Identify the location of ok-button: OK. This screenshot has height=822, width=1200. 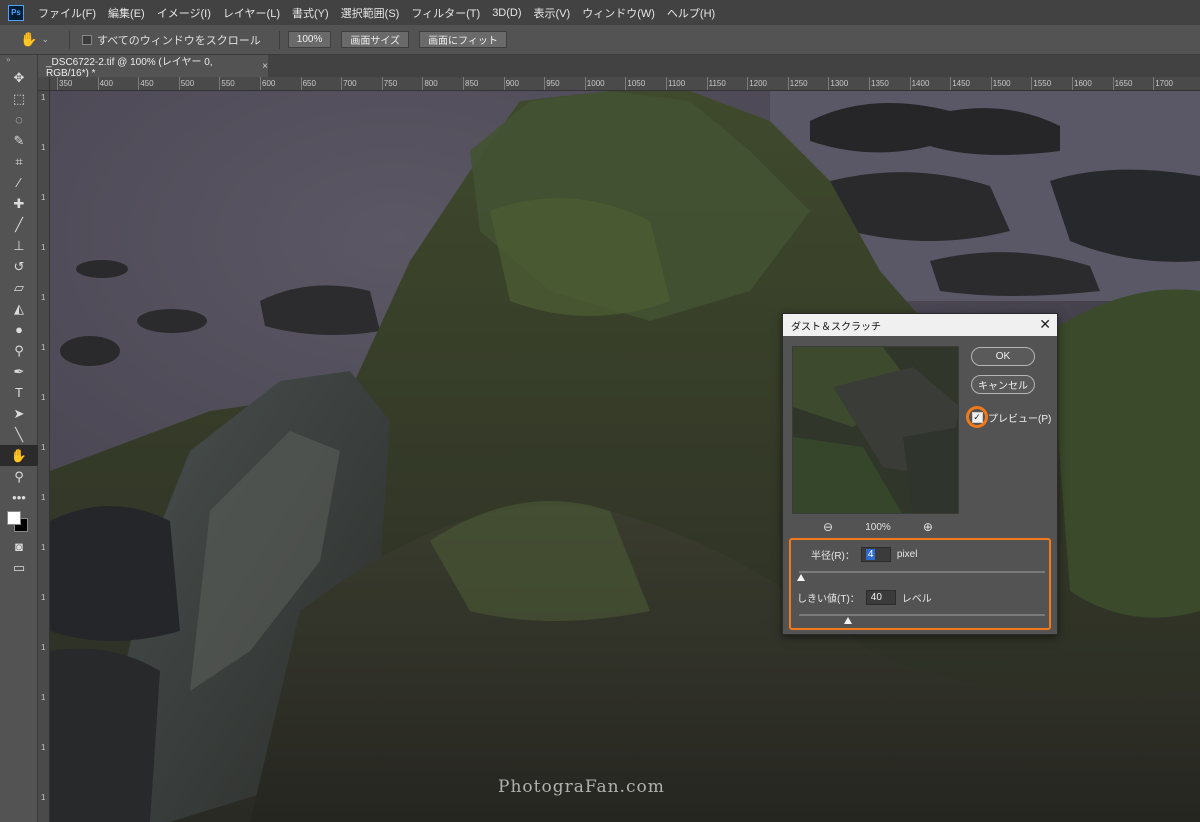
(1003, 356).